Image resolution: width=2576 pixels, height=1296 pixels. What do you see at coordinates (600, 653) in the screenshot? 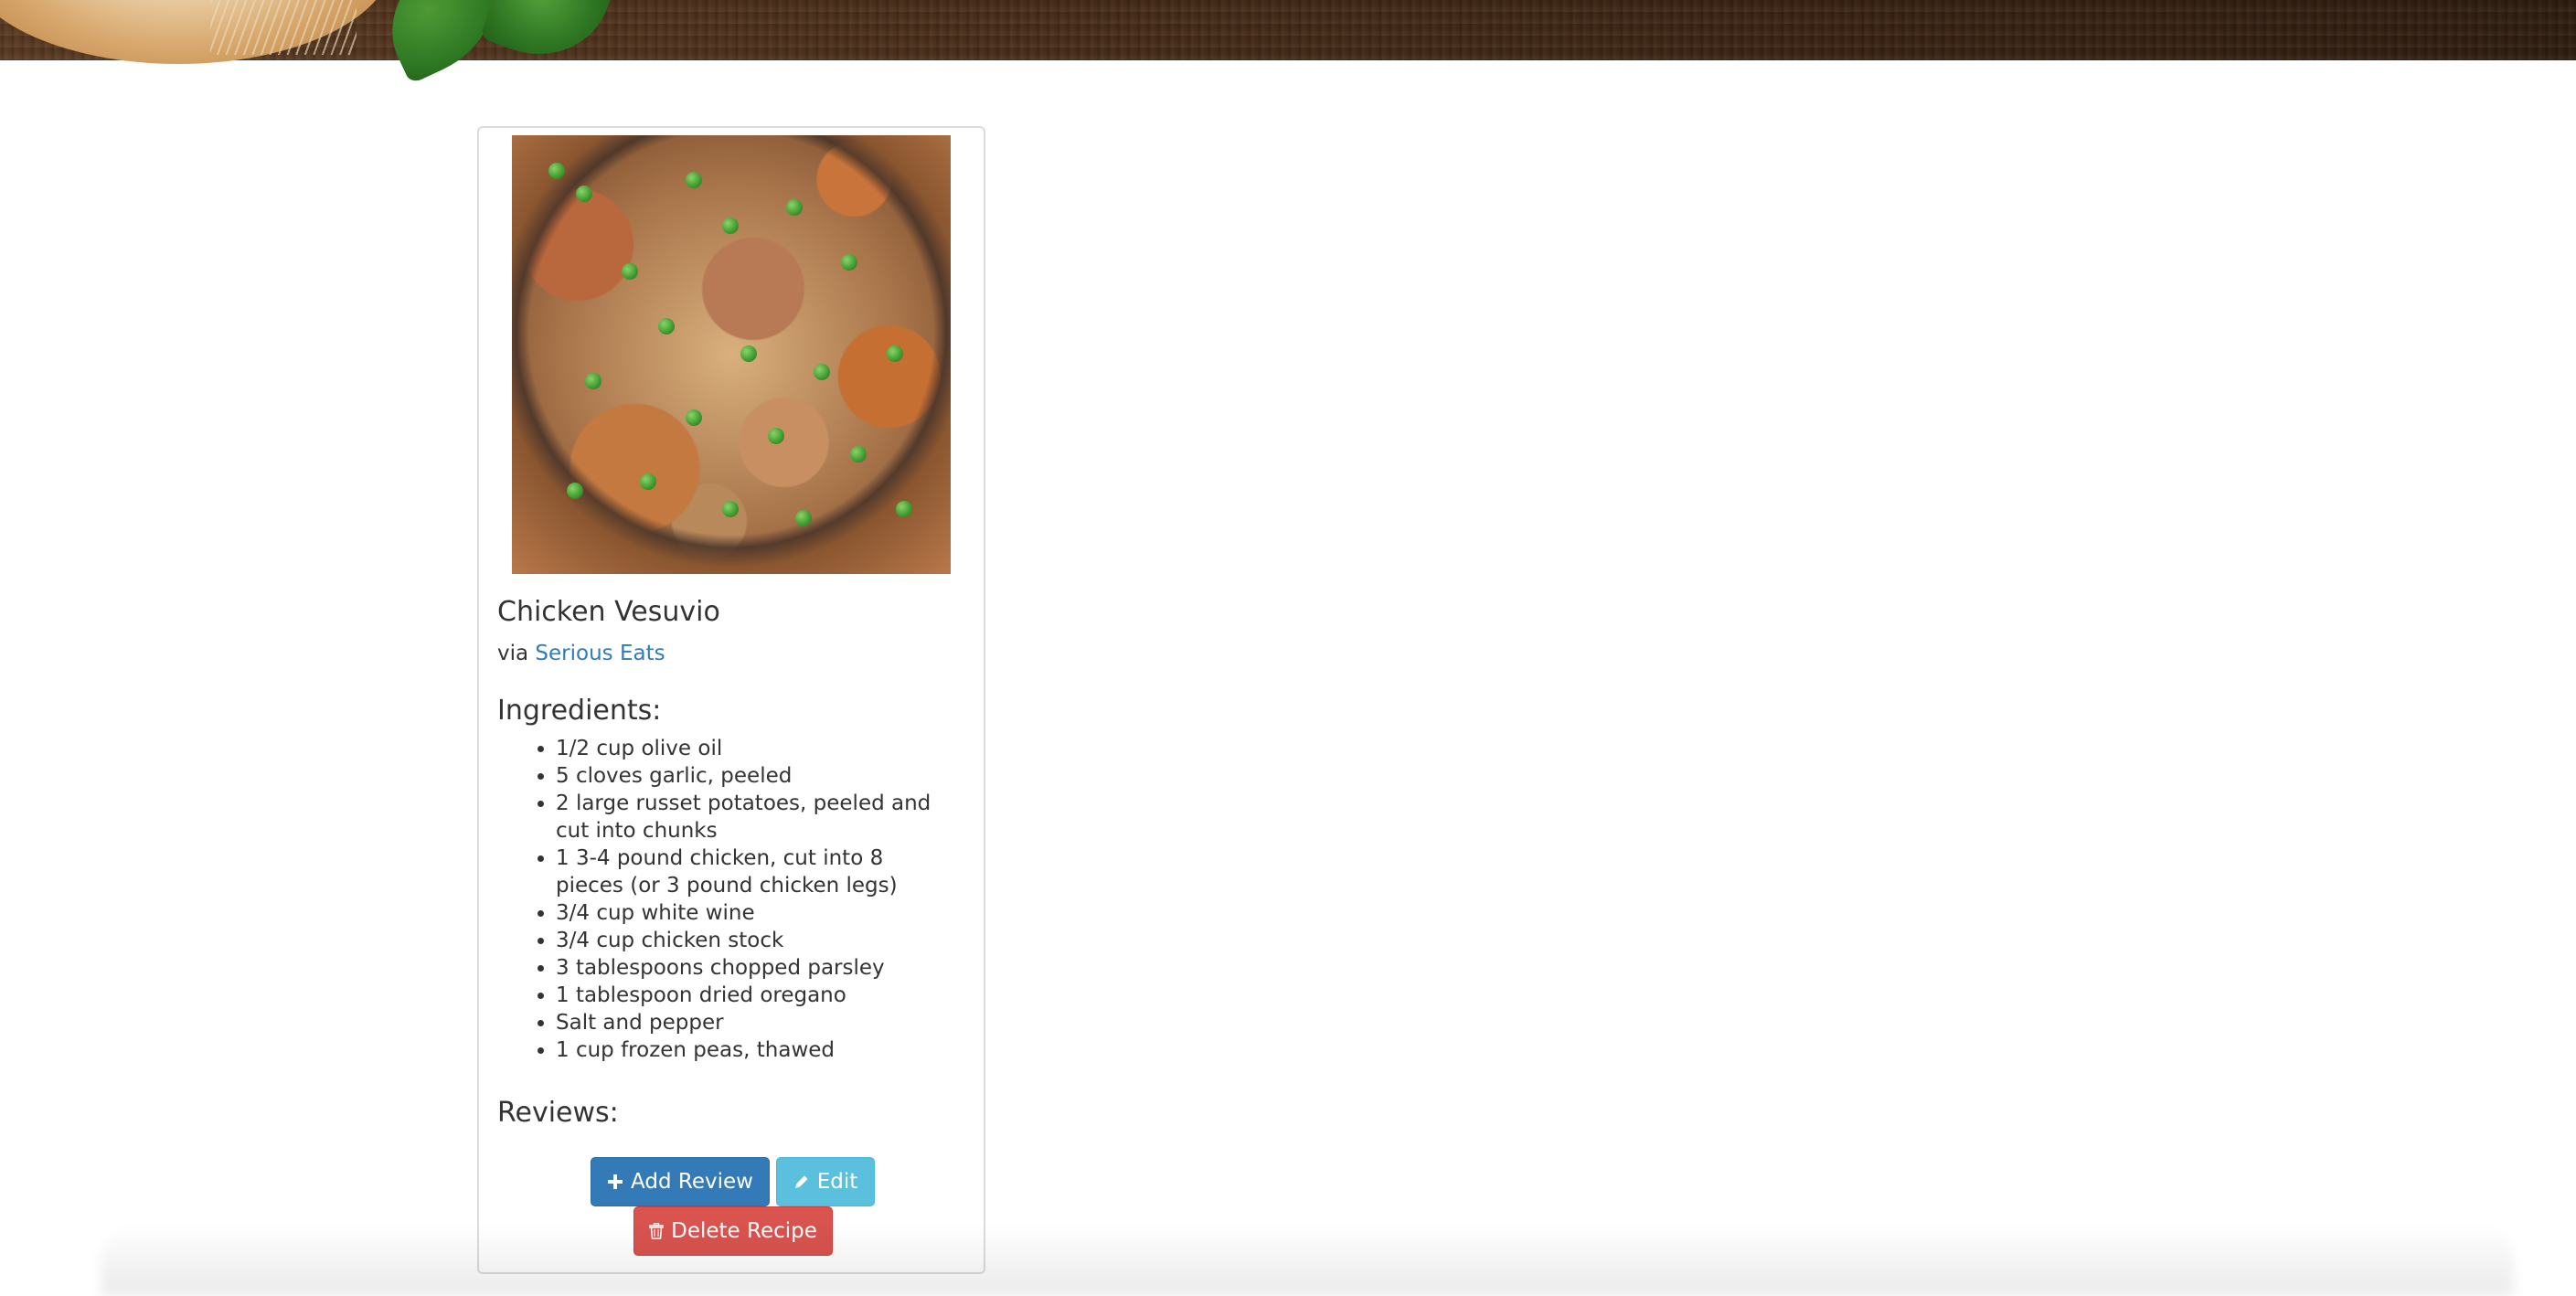
I see `source-link: Serious Eats` at bounding box center [600, 653].